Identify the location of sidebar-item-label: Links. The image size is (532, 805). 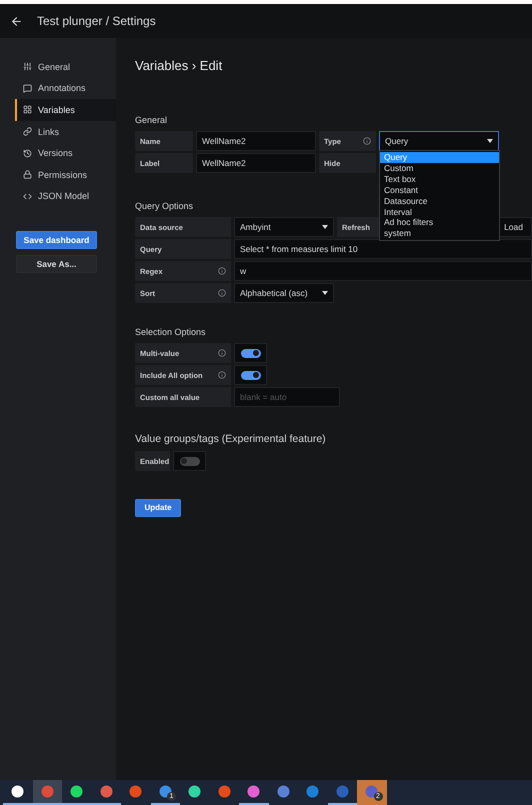
(49, 131).